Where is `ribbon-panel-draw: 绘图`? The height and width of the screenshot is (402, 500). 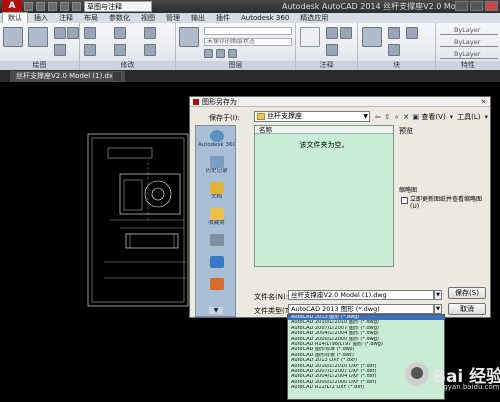
ribbon-panel-draw: 绘图 is located at coordinates (40, 46).